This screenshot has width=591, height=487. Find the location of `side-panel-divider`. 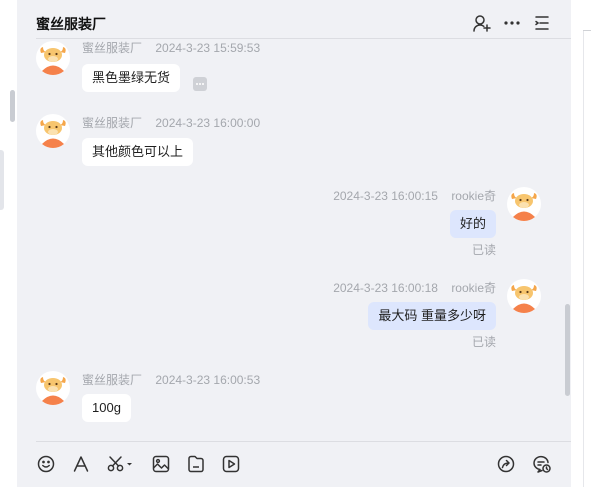

side-panel-divider is located at coordinates (587, 30).